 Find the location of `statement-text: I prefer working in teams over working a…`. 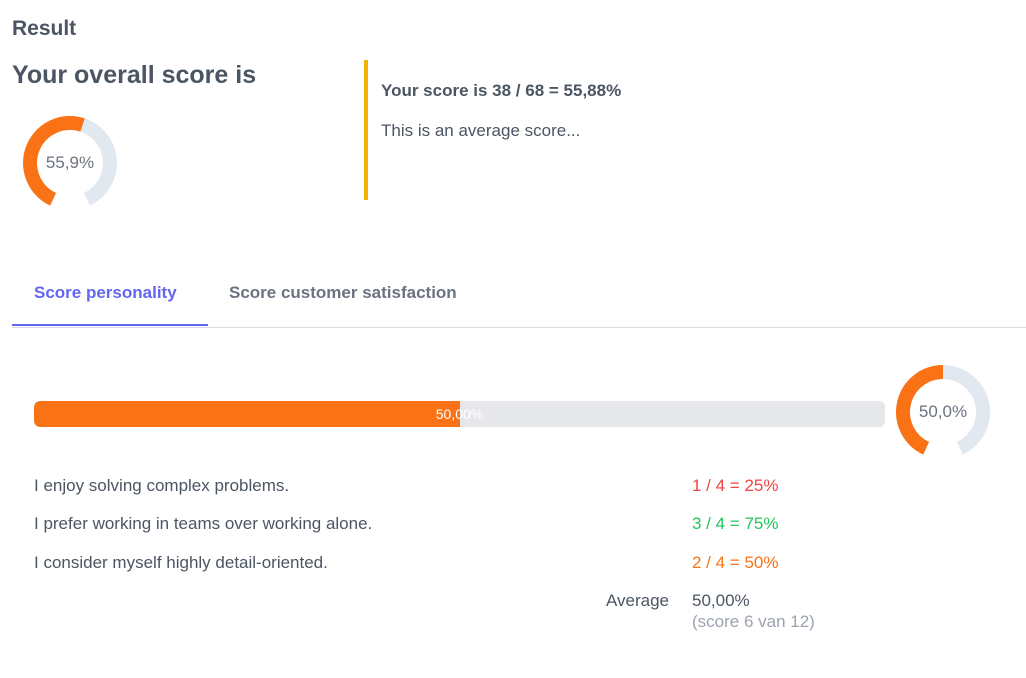

statement-text: I prefer working in teams over working a… is located at coordinates (203, 523).